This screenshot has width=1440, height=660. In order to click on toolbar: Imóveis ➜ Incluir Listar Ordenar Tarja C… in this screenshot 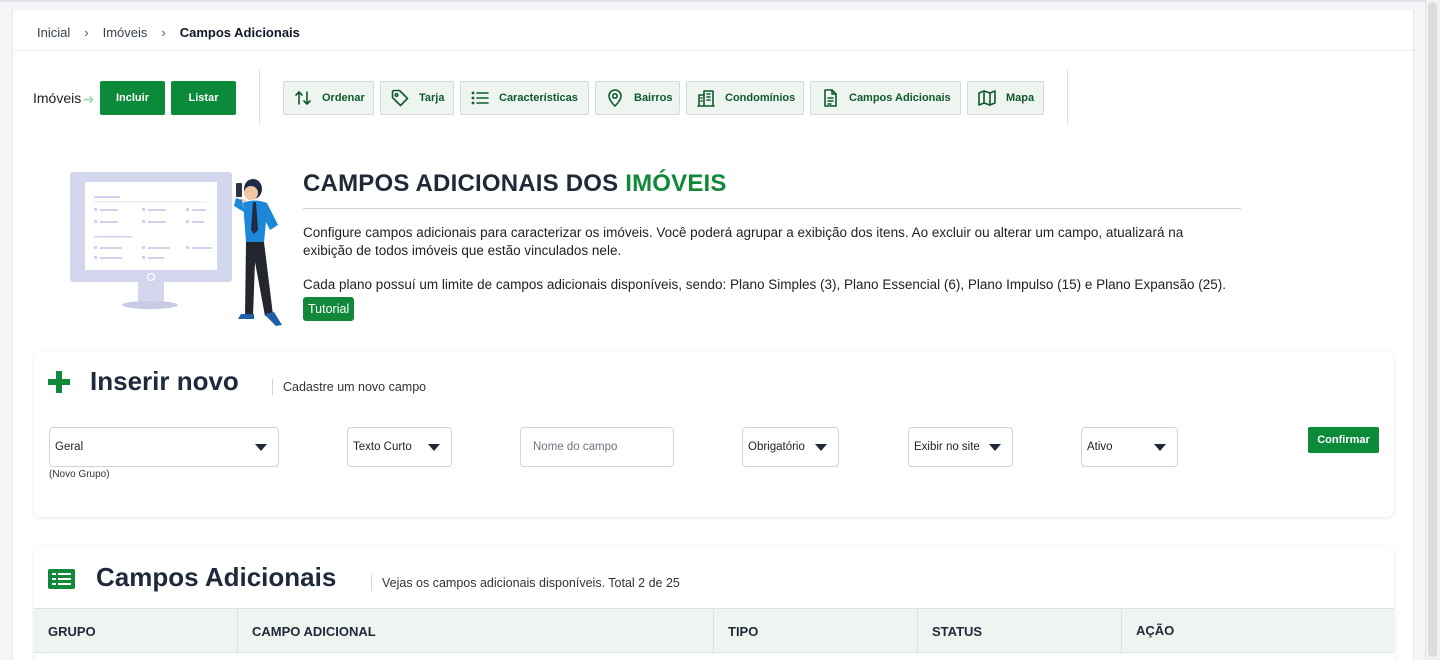, I will do `click(713, 93)`.